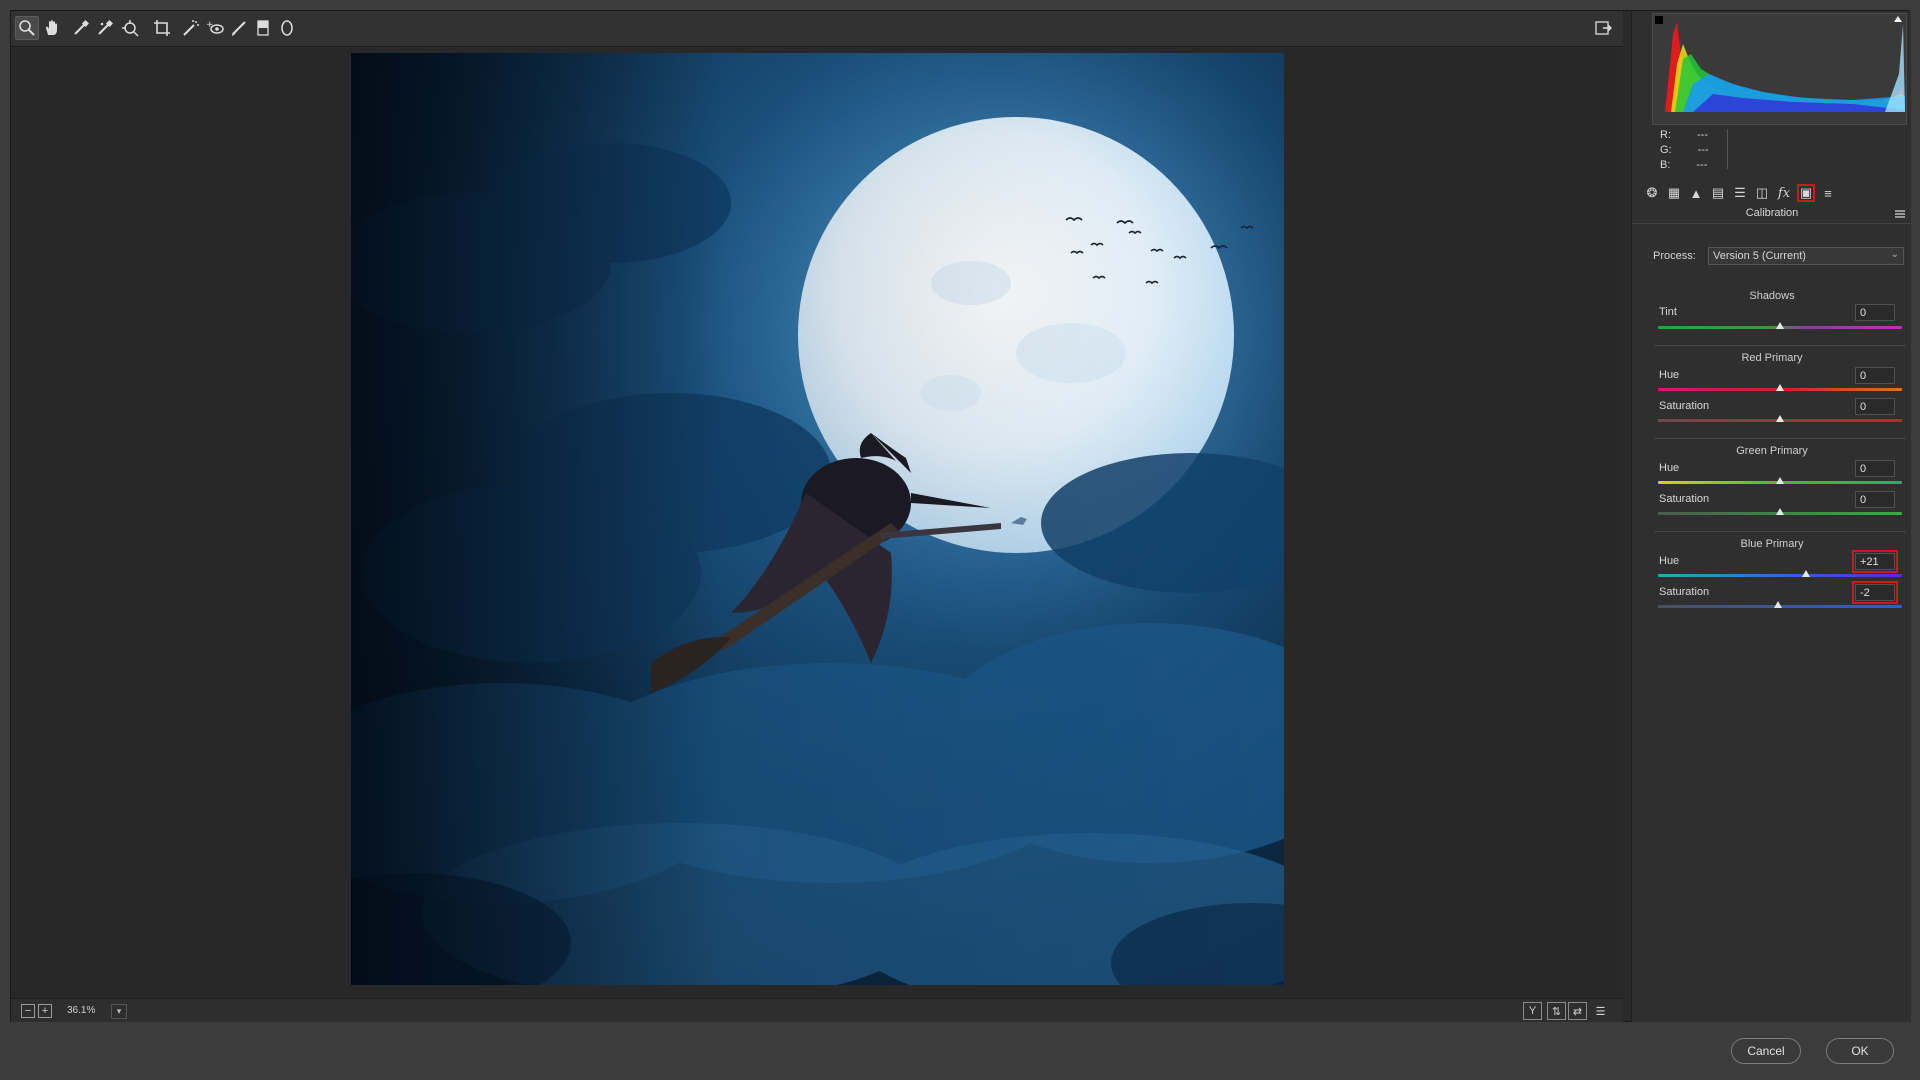  What do you see at coordinates (1762, 193) in the screenshot?
I see `tab-lens-corrections-icon: ◫` at bounding box center [1762, 193].